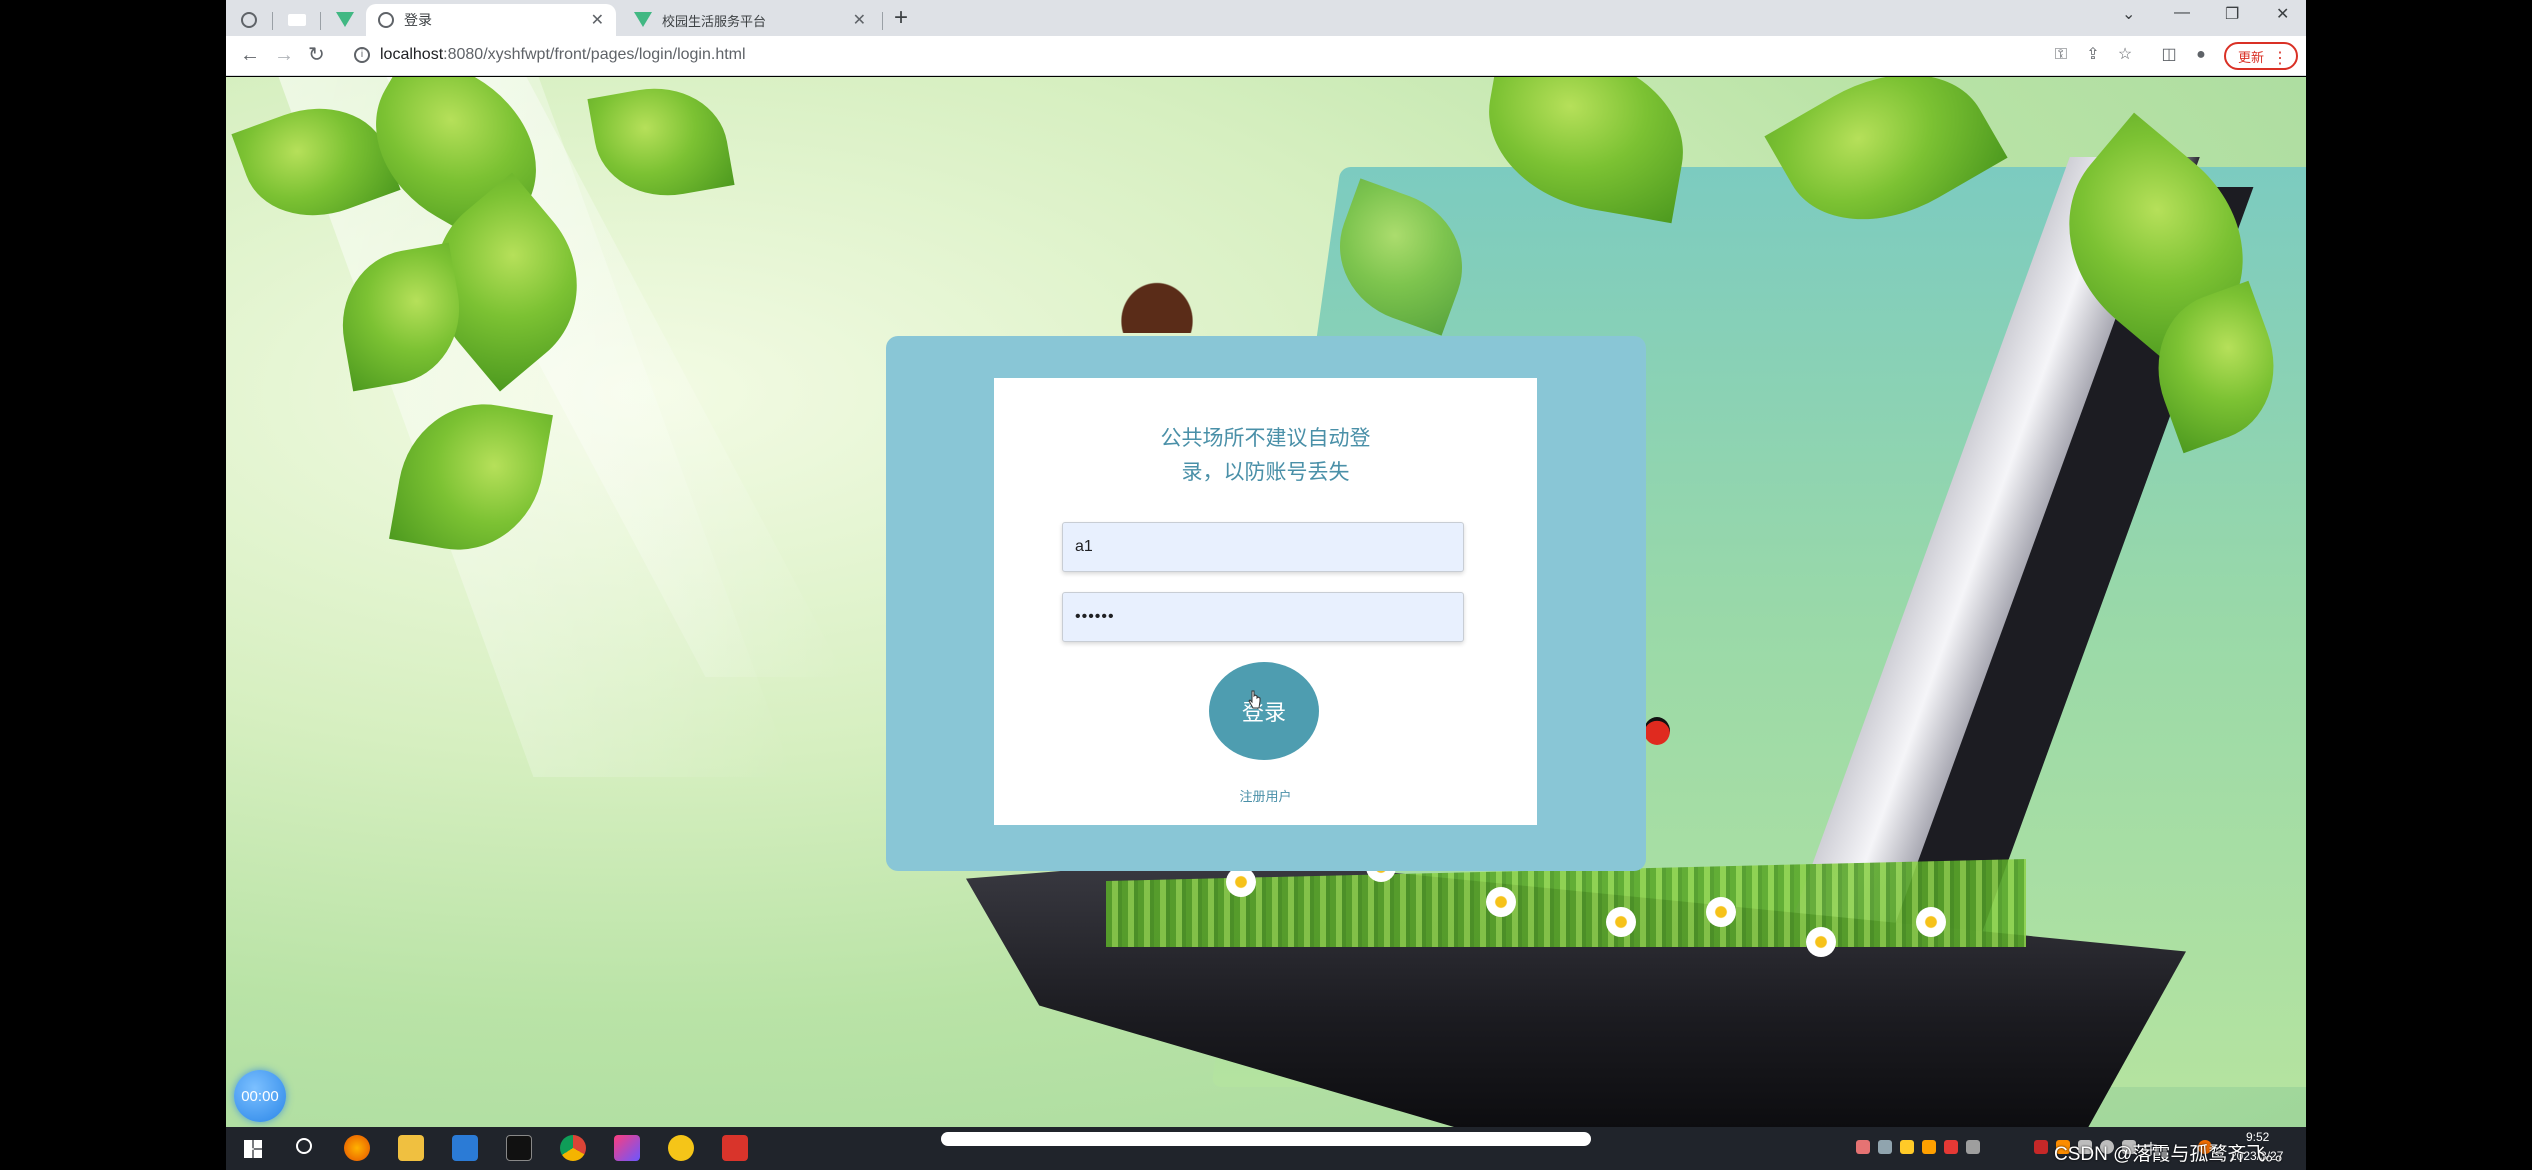 The height and width of the screenshot is (1170, 2532). Describe the element at coordinates (362, 55) in the screenshot. I see `site-info-icon: i` at that location.